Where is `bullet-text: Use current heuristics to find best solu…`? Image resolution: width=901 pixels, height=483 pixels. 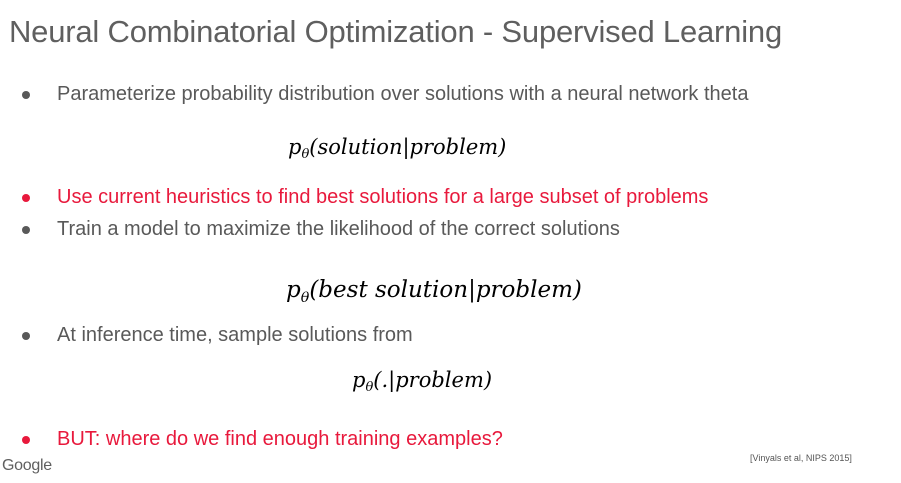
bullet-text: Use current heuristics to find best solu… is located at coordinates (383, 197).